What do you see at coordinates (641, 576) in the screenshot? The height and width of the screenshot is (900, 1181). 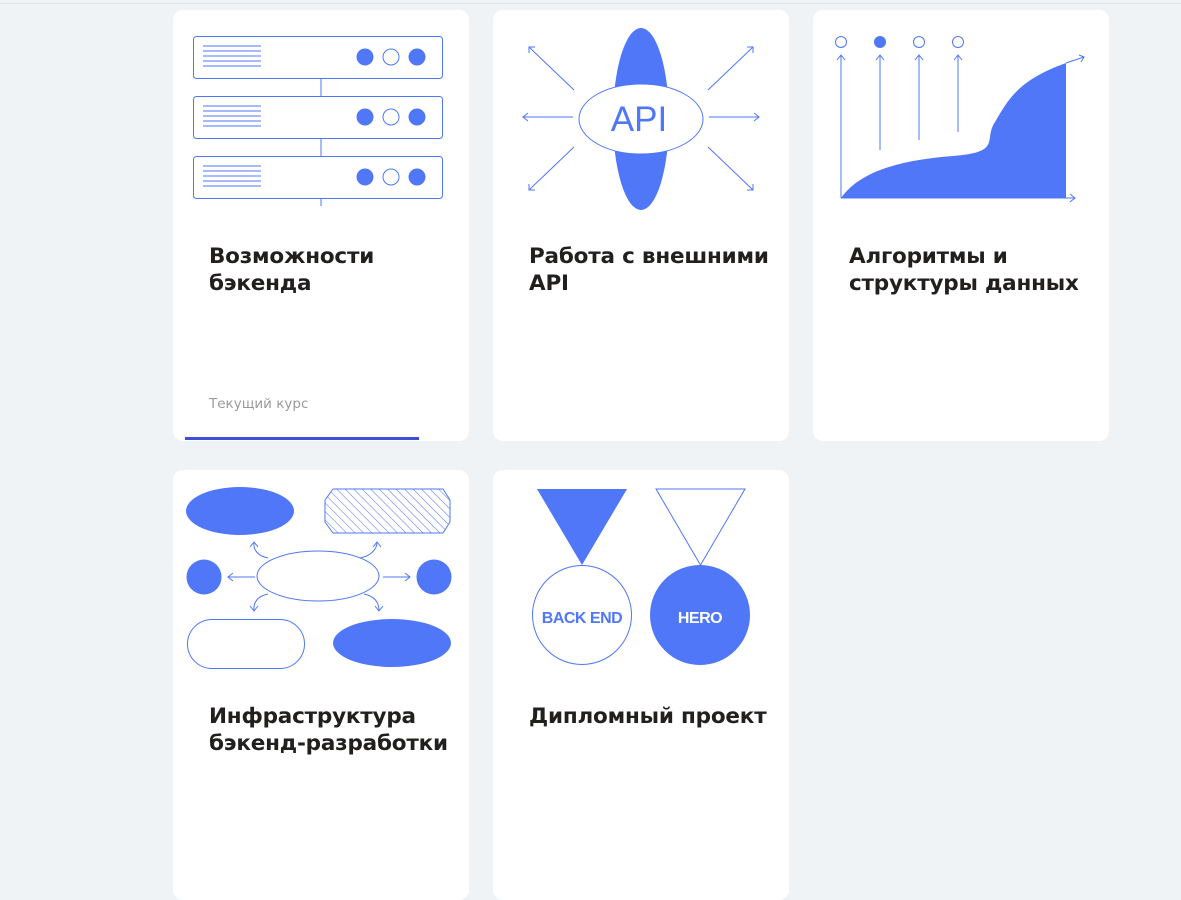 I see `medals-icon: BACK END HERO` at bounding box center [641, 576].